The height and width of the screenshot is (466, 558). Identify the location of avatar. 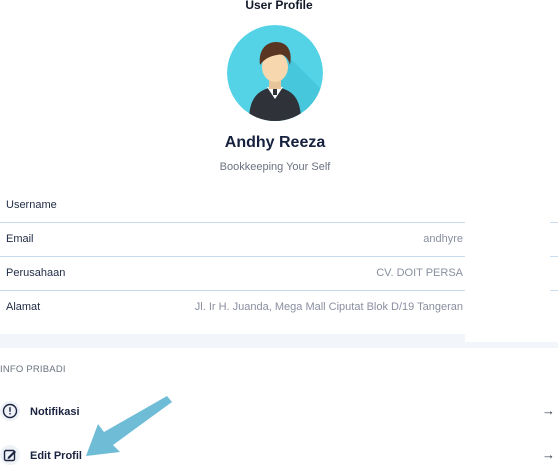
(275, 73).